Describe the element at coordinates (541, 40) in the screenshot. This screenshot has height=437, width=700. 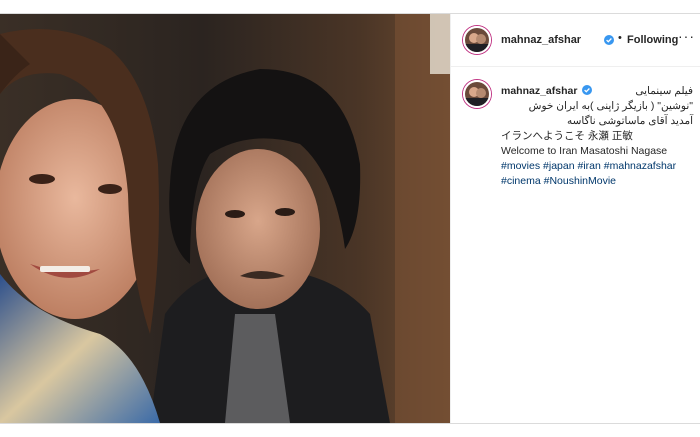
I see `author-username: mahnaz_afshar` at that location.